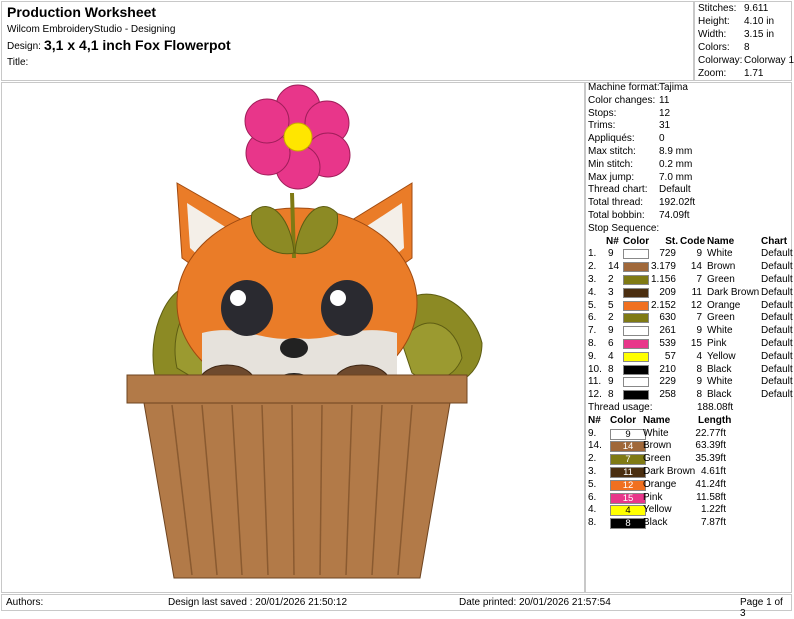 Image resolution: width=794 pixels, height=619 pixels. I want to click on usage-length: 11.58ft, so click(711, 497).